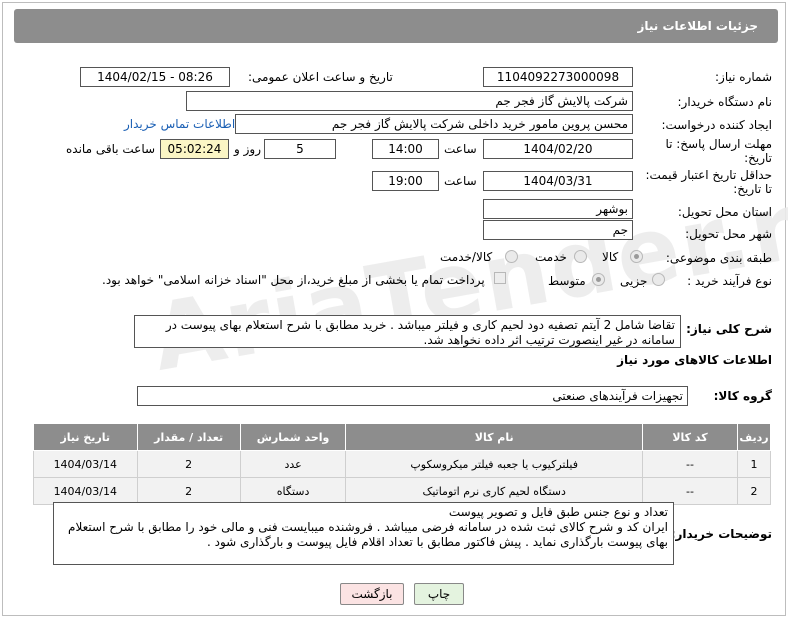 The image size is (788, 620). What do you see at coordinates (412, 396) in the screenshot?
I see `goods-group-field: تجهیزات فرآیندهای صنعتی` at bounding box center [412, 396].